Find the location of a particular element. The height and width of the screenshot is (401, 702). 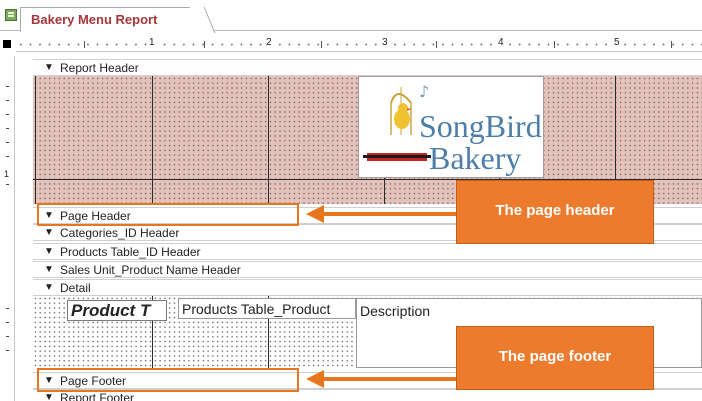

band-label: Sales Unit_Product Name Header is located at coordinates (150, 270).